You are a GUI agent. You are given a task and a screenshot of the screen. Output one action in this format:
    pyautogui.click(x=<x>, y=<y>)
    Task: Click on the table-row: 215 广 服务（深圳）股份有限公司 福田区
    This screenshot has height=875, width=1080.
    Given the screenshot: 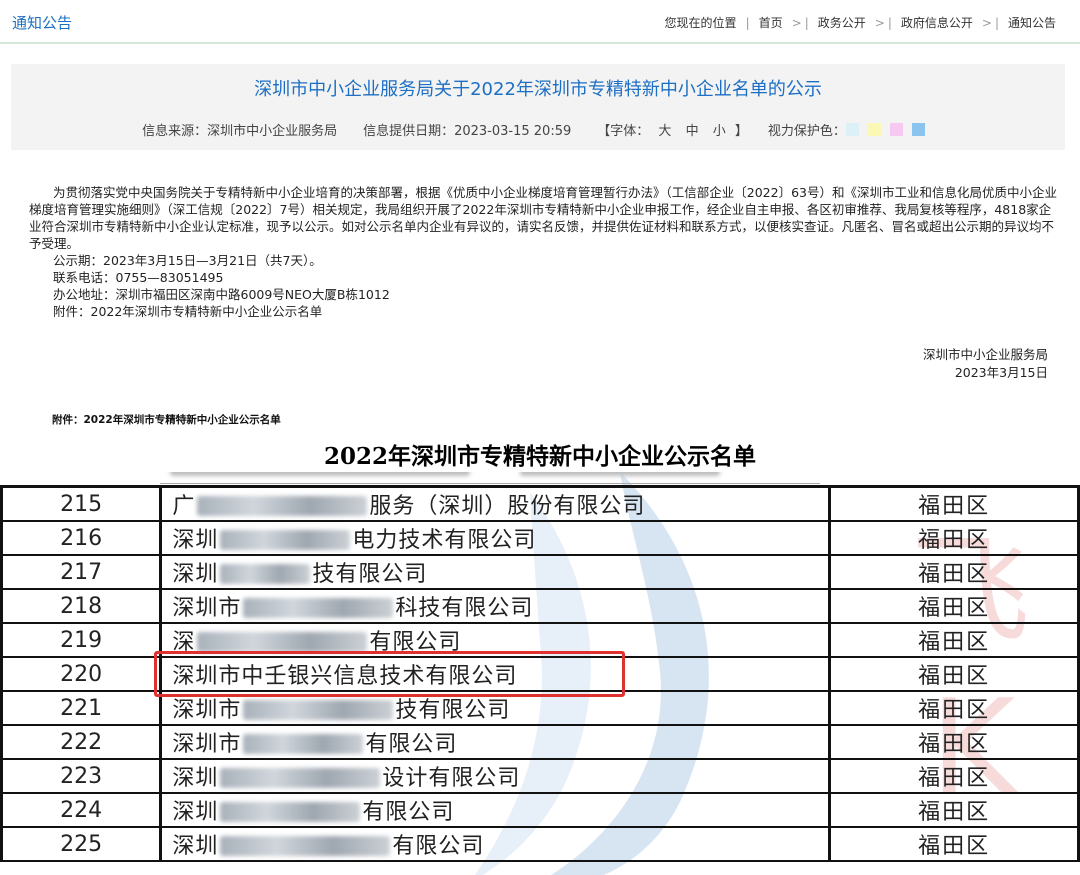 What is the action you would take?
    pyautogui.click(x=540, y=503)
    